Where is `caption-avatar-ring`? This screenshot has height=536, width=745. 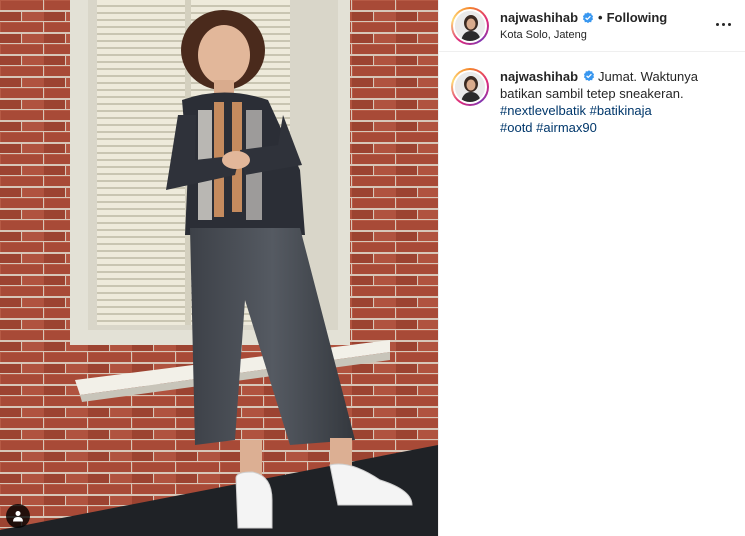
caption-avatar-ring is located at coordinates (470, 87).